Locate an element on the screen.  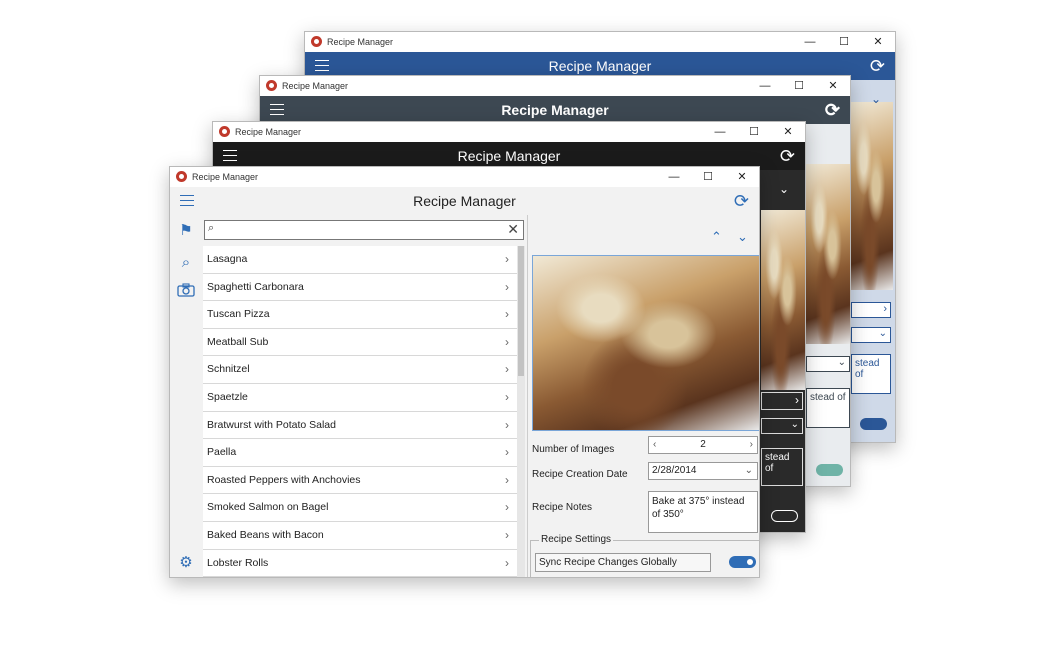
gear-icon: ⚙ is located at coordinates (186, 563).